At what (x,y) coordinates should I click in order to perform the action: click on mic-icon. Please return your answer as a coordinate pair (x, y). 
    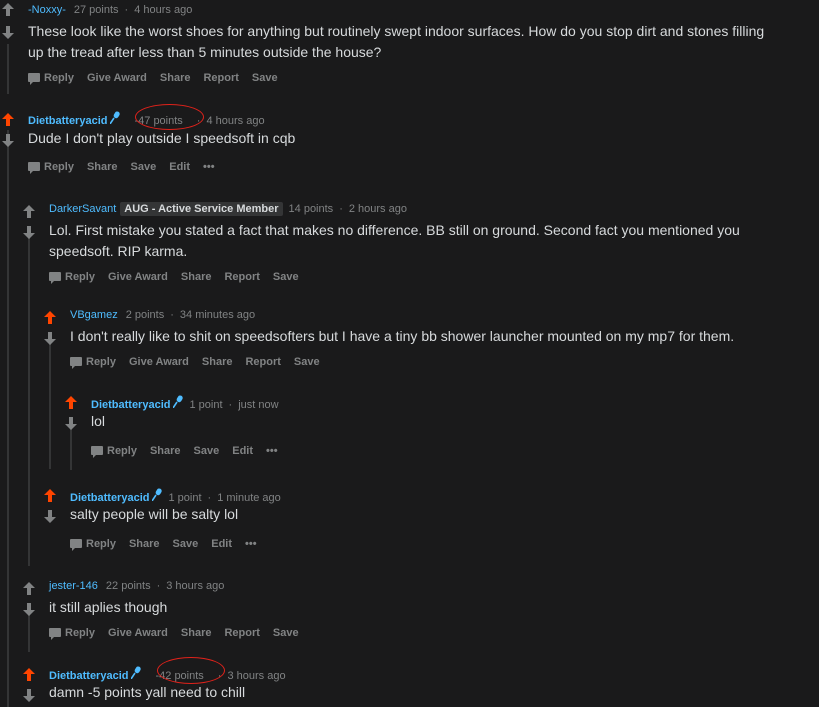
    Looking at the image, I should click on (157, 496).